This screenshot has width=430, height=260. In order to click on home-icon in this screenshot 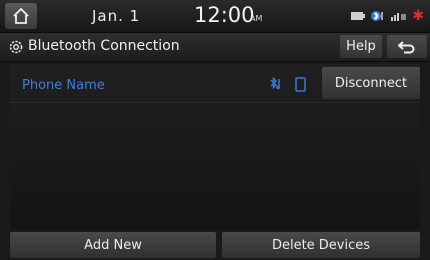, I will do `click(21, 15)`.